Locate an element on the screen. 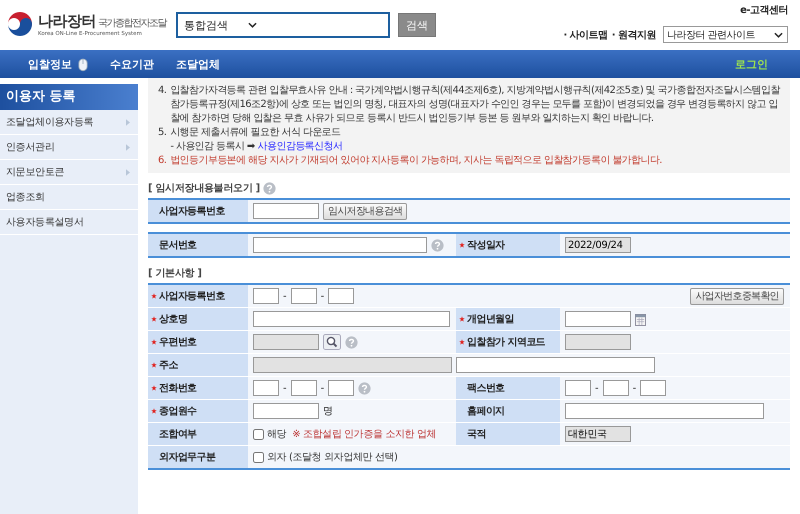 This screenshot has width=800, height=514. notice-text: 법인등기부등본에 해당 지사가 기재되어 있어야 지사등록이 가능하며, 지사는 독립적으로 입찰참가등록이 불가합니다. is located at coordinates (416, 160).